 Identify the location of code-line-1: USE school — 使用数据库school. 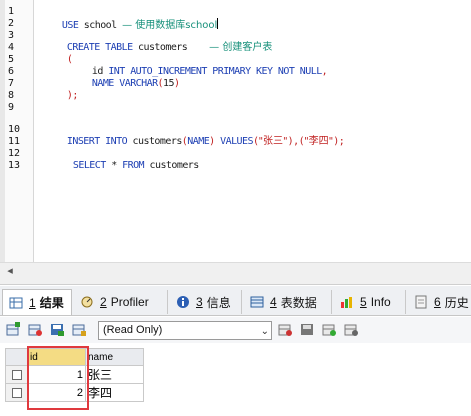
(129, 18).